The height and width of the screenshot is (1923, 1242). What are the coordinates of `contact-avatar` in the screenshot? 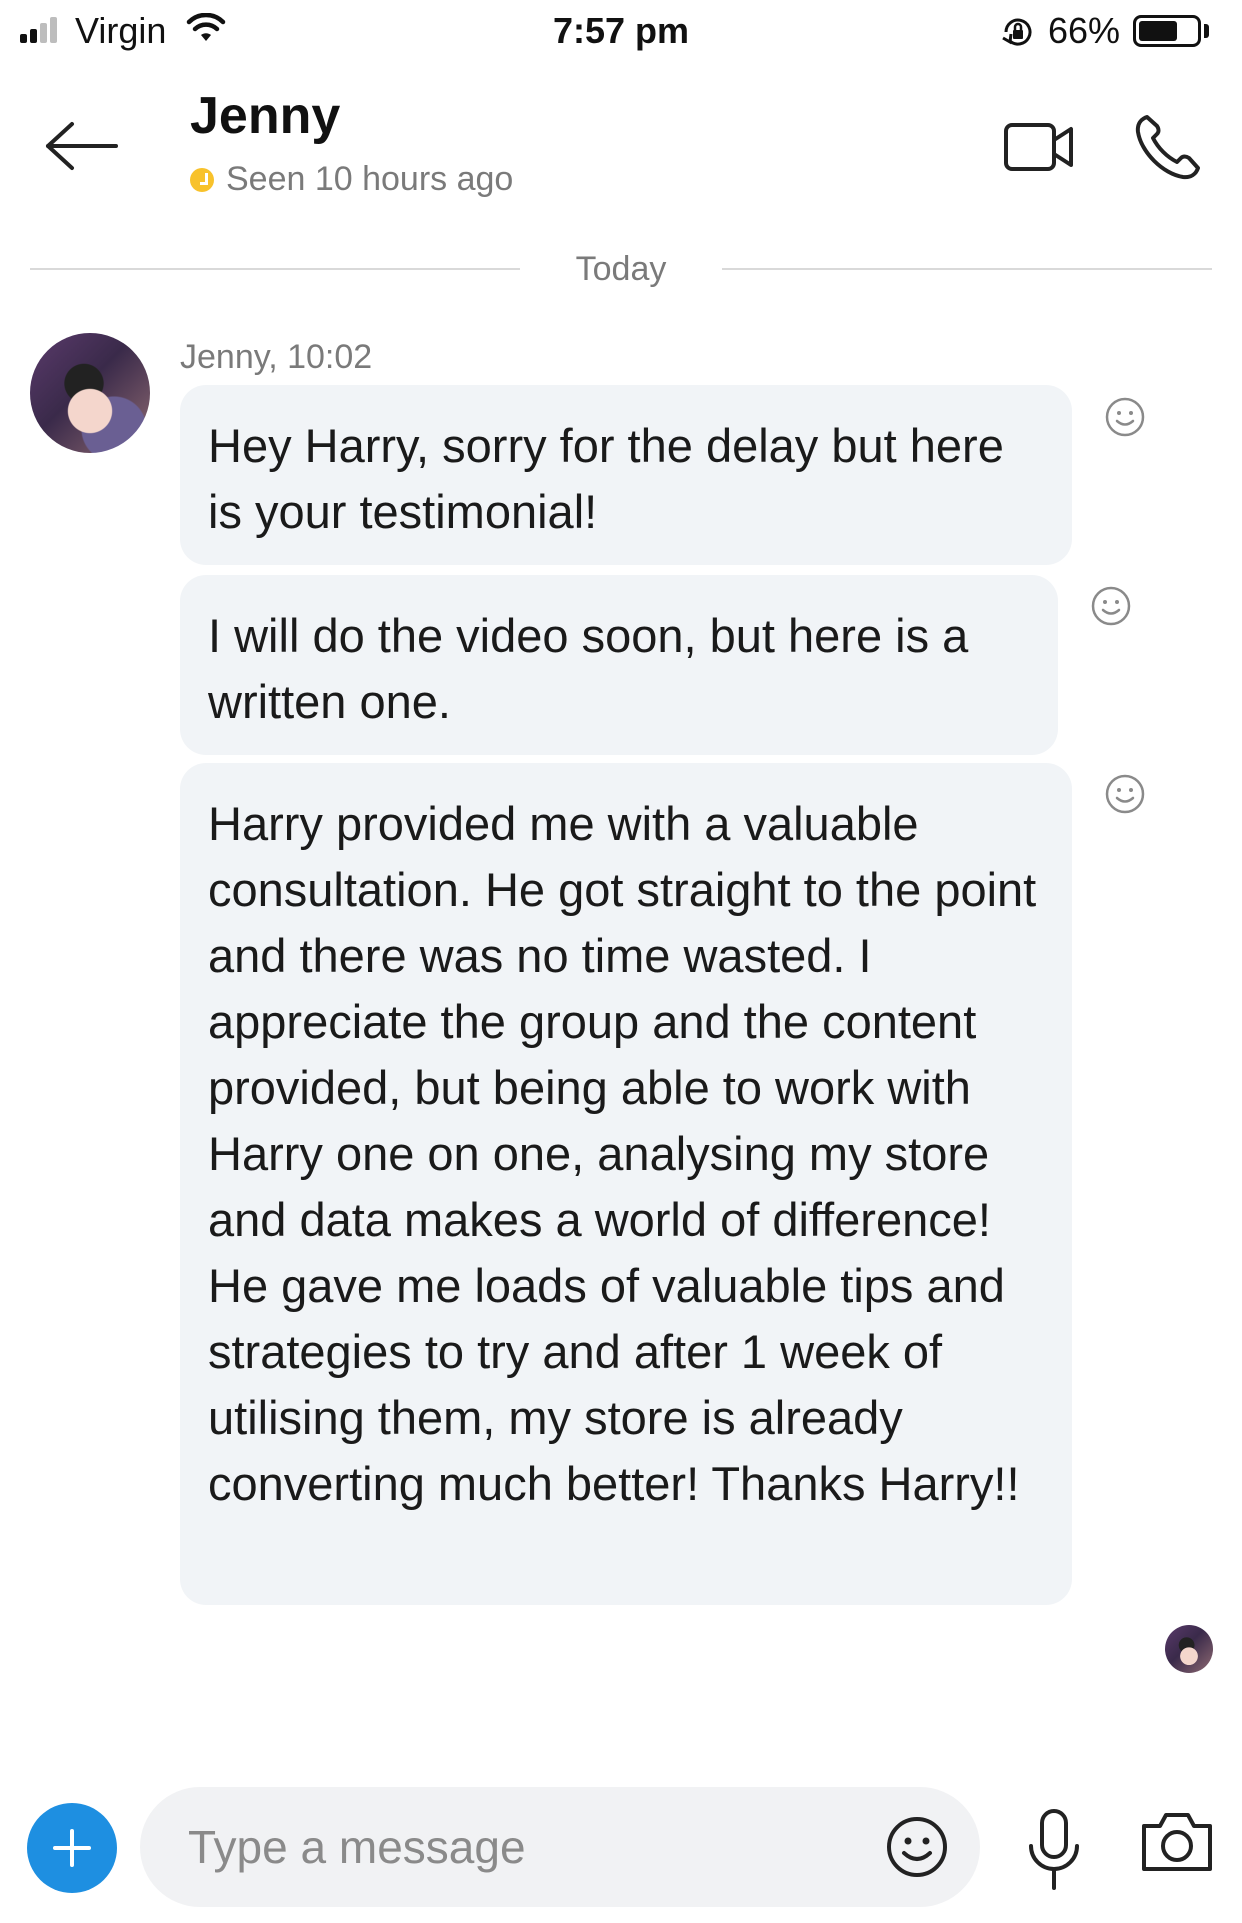 It's located at (90, 393).